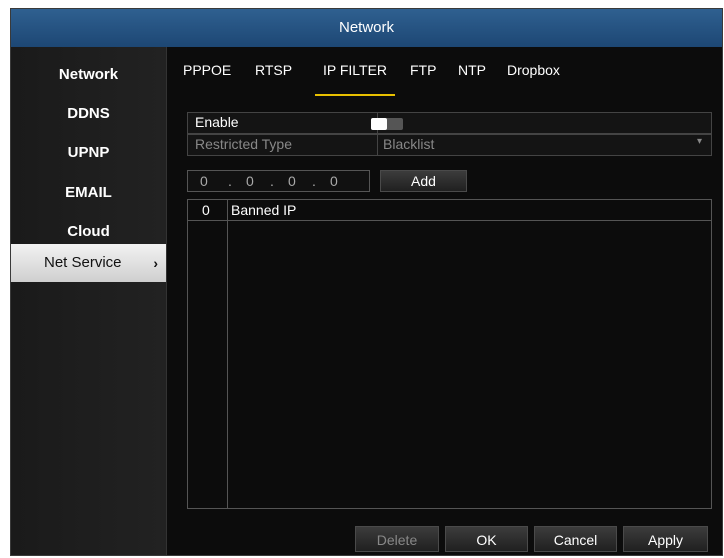 The image size is (724, 558). Describe the element at coordinates (204, 181) in the screenshot. I see `ip-octet-1: 0` at that location.